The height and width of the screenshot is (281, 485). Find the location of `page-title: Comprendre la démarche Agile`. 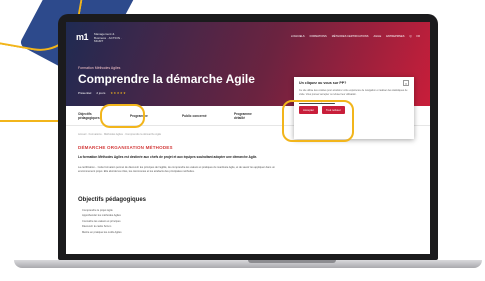

page-title: Comprendre la démarche Agile is located at coordinates (166, 79).